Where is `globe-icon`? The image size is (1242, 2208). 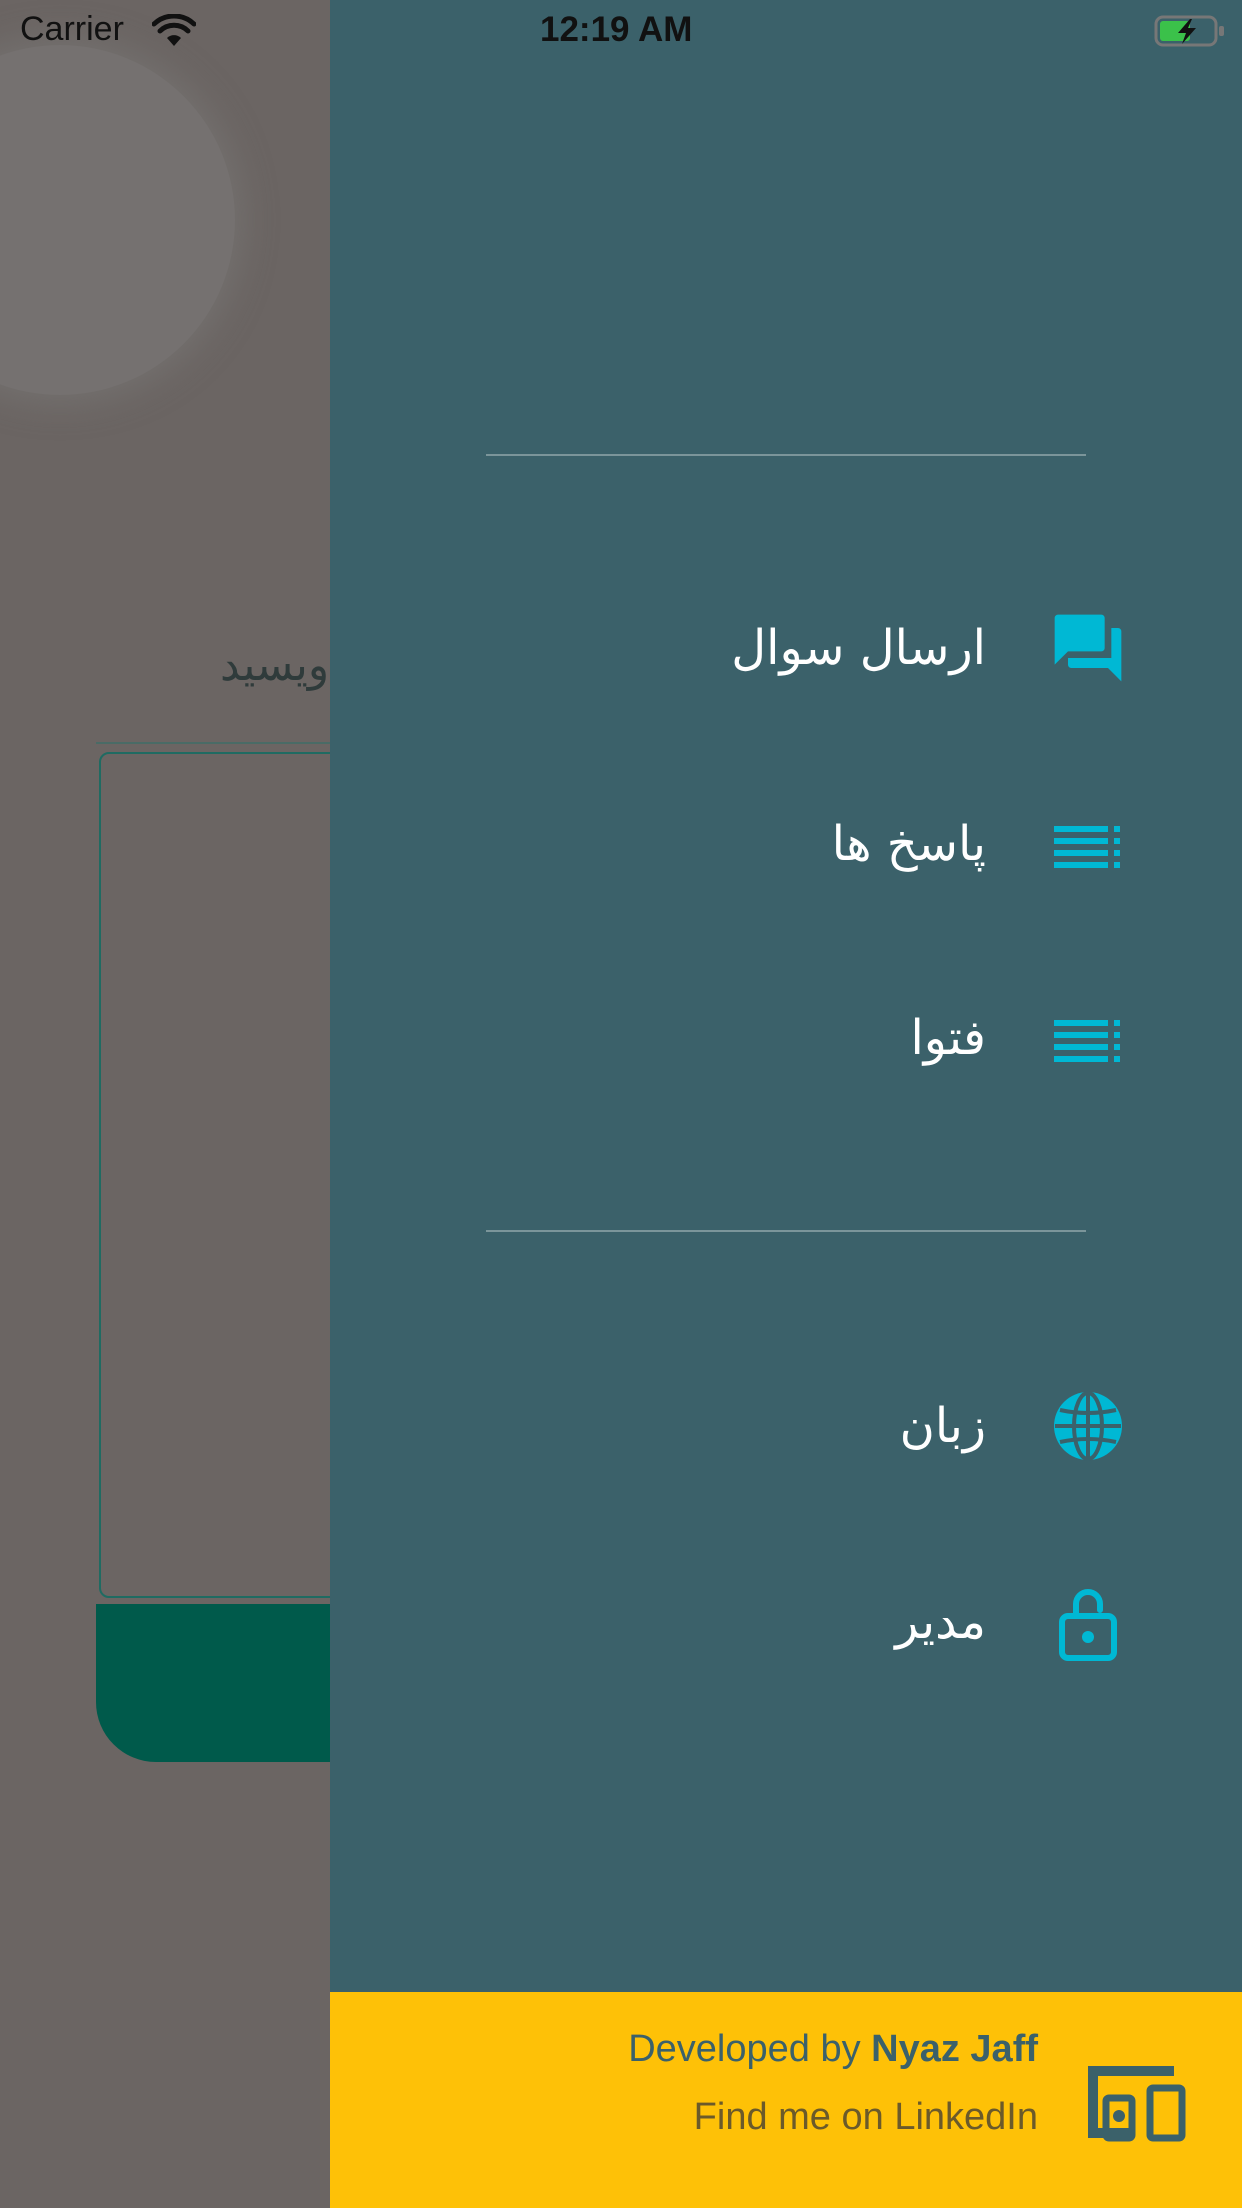 globe-icon is located at coordinates (1088, 1426).